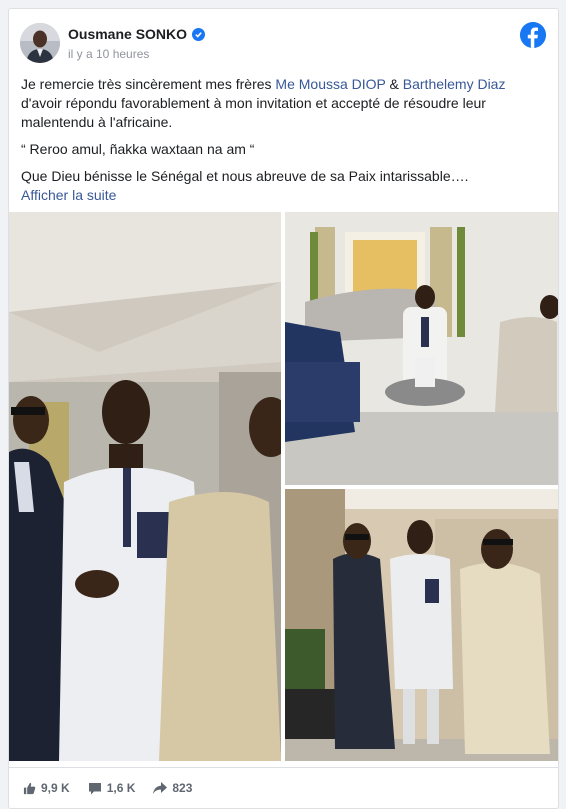 Image resolution: width=566 pixels, height=809 pixels. I want to click on author-name-text: Ousmane SONKO, so click(127, 34).